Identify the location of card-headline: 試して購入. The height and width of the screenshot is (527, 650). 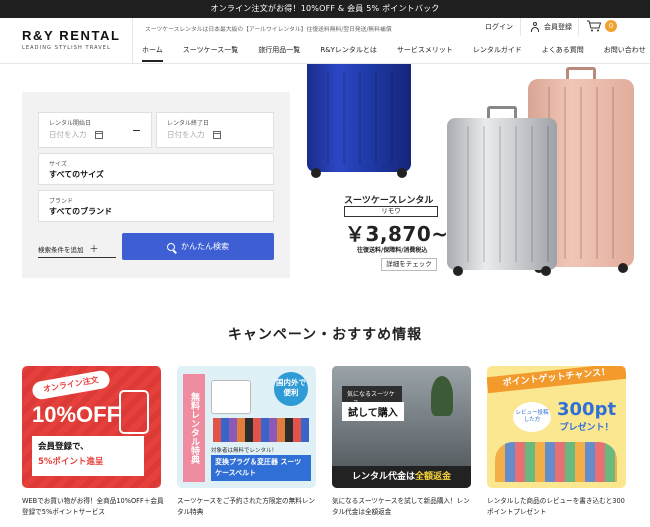
(373, 411).